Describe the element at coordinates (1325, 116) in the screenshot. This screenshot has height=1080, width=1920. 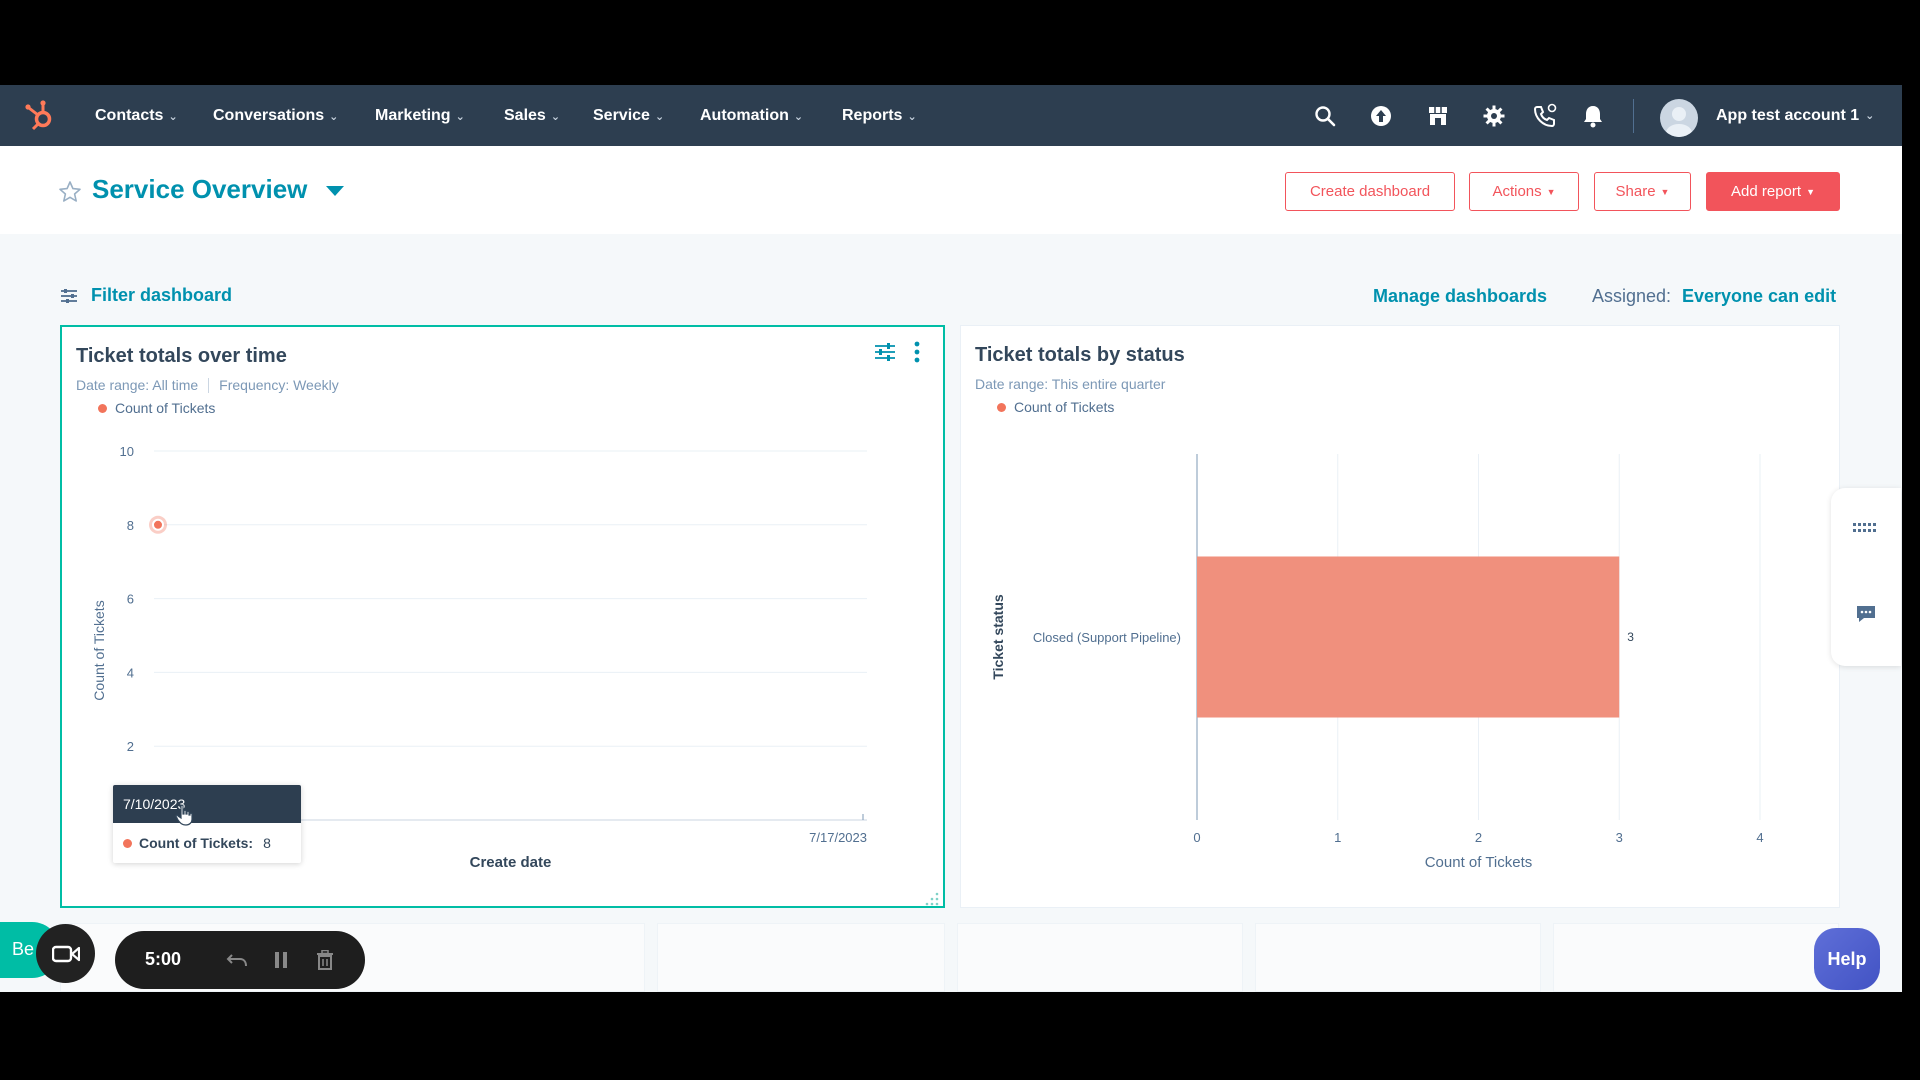
I see `search-icon` at that location.